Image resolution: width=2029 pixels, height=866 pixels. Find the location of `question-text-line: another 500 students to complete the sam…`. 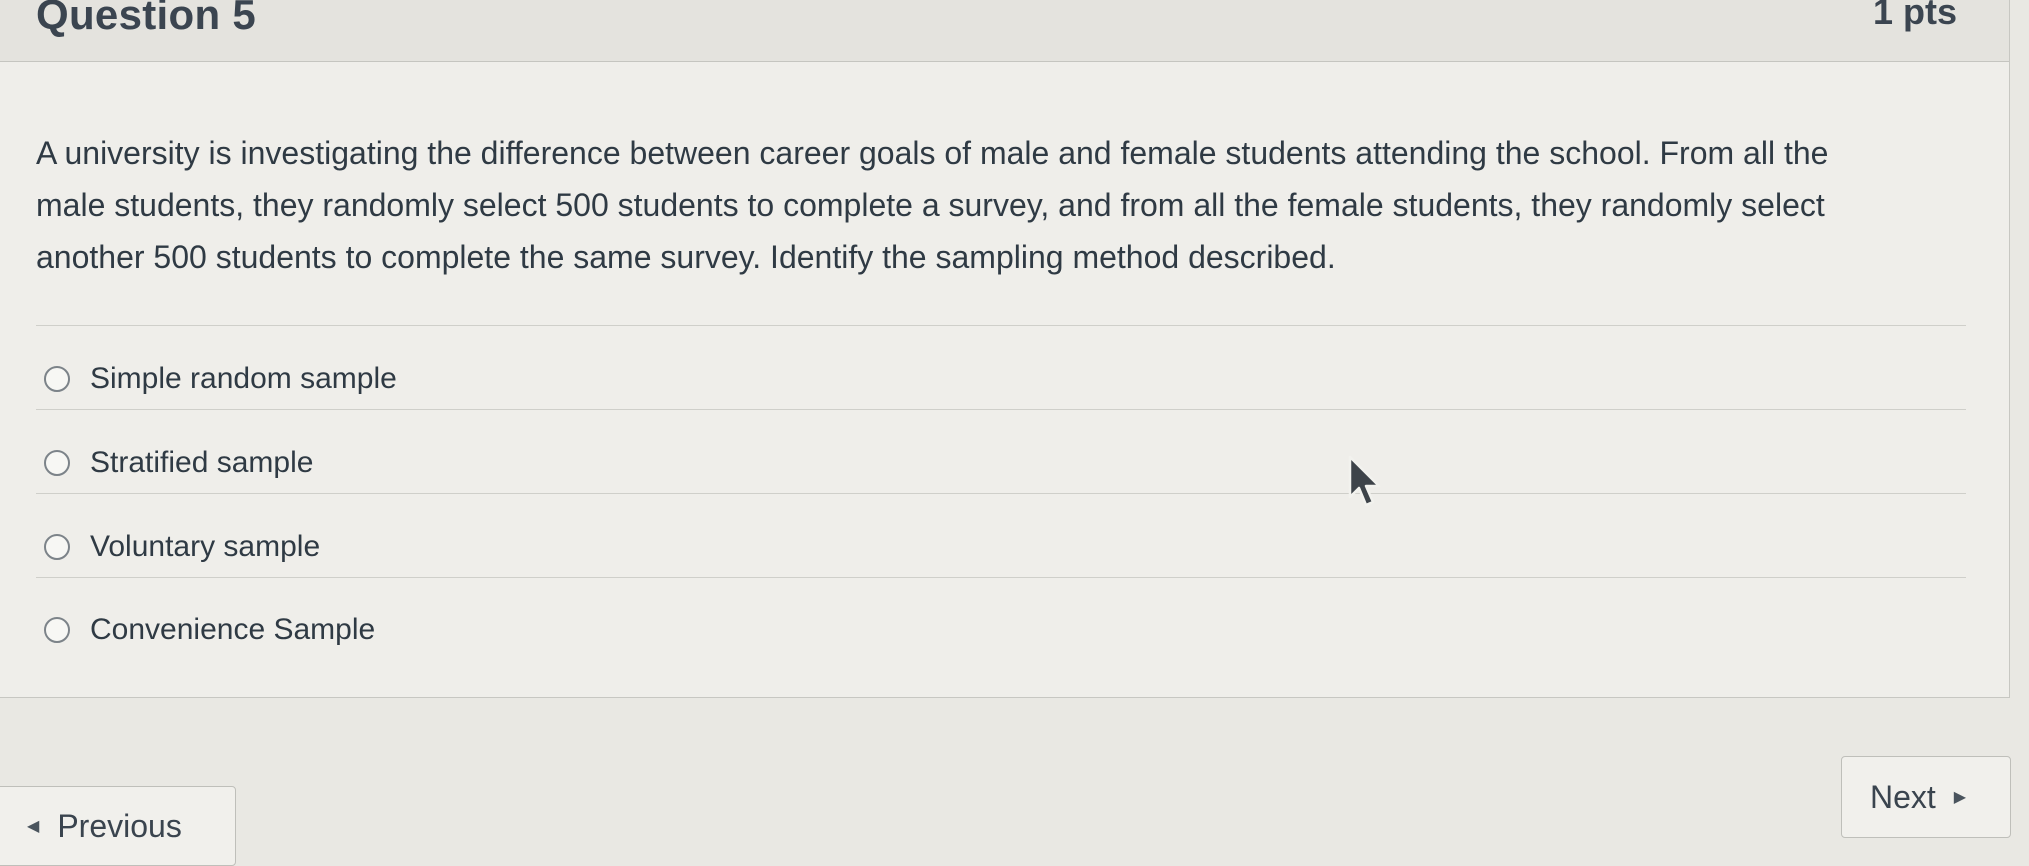

question-text-line: another 500 students to complete the sam… is located at coordinates (686, 257).